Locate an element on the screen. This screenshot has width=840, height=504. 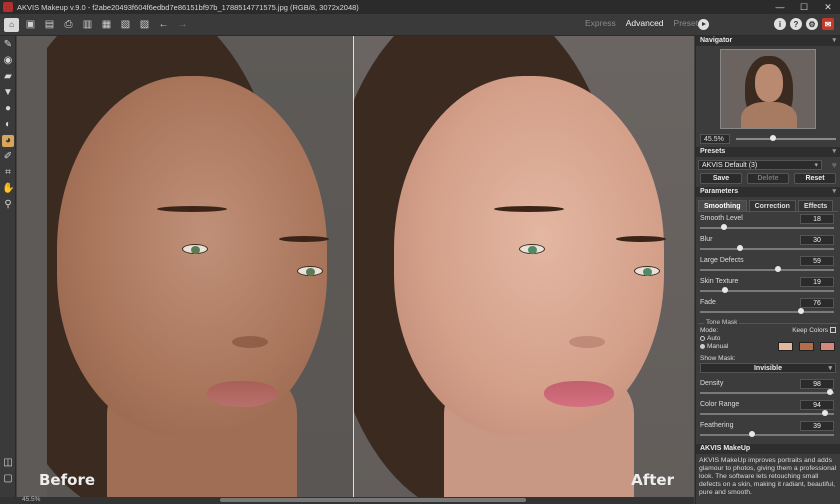
auto-label: Auto is located at coordinates (714, 338).